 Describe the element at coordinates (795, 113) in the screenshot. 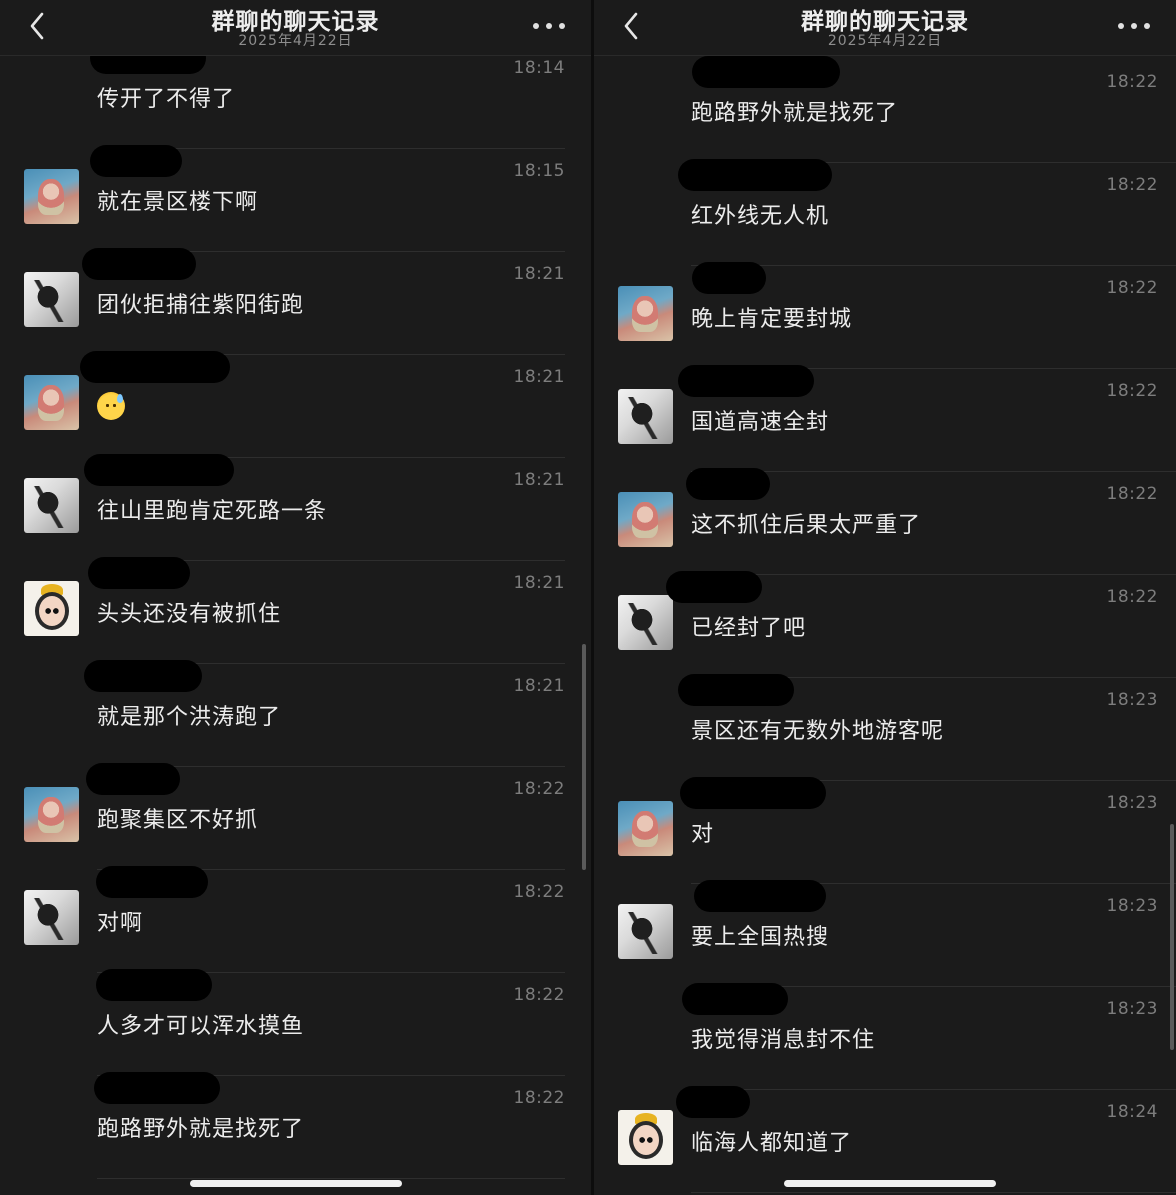

I see `message-text: 跑路野外就是找死了` at that location.